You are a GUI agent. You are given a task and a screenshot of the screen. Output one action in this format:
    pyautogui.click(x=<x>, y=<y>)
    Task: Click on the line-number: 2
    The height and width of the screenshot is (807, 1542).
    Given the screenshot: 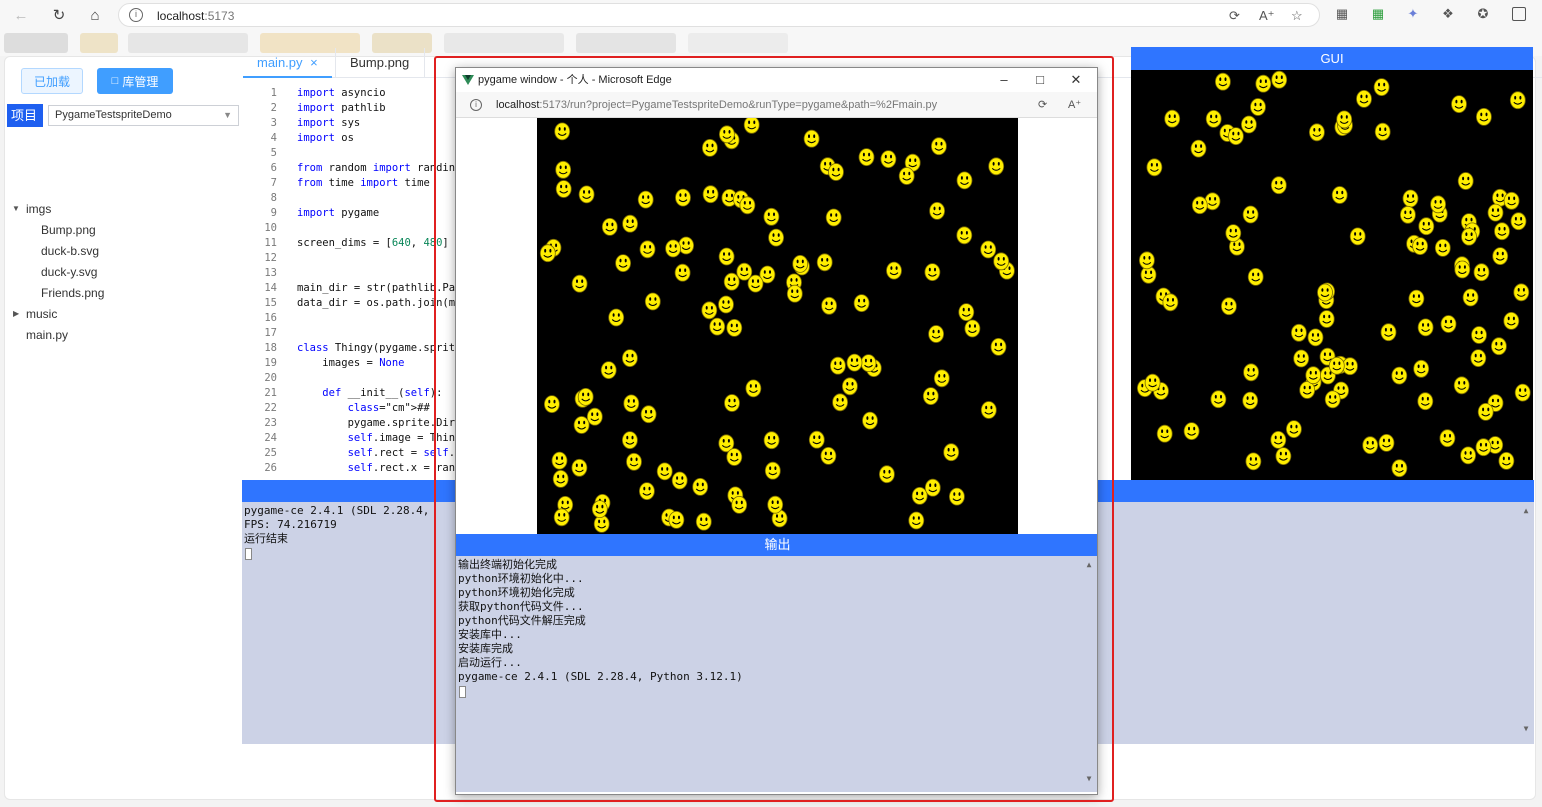 What is the action you would take?
    pyautogui.click(x=273, y=108)
    